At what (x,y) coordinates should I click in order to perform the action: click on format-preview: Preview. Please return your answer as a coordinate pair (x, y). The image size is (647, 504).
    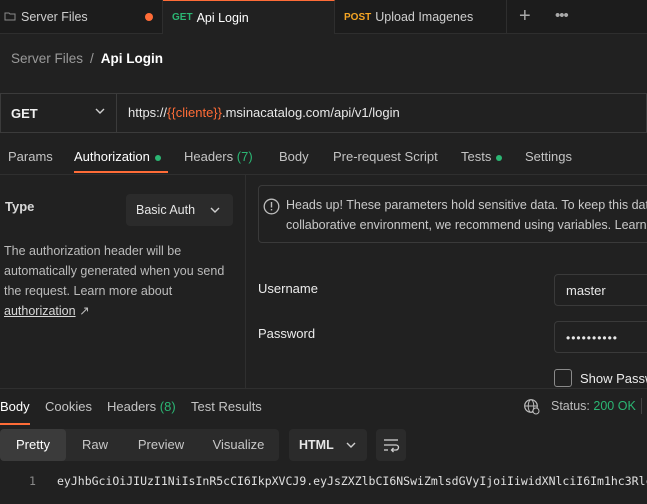
    Looking at the image, I should click on (161, 445).